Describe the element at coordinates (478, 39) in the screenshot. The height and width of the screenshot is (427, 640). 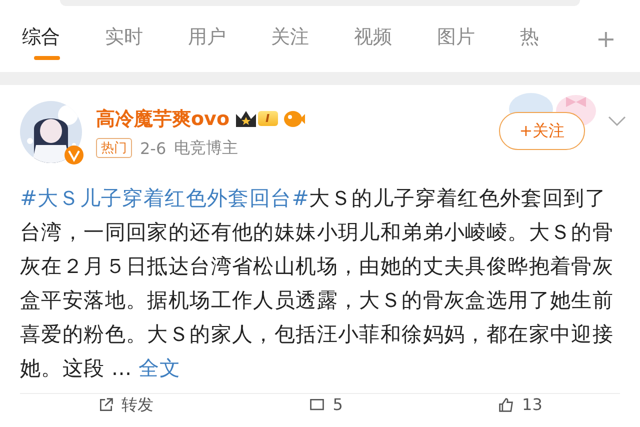
I see `tab: 图片` at that location.